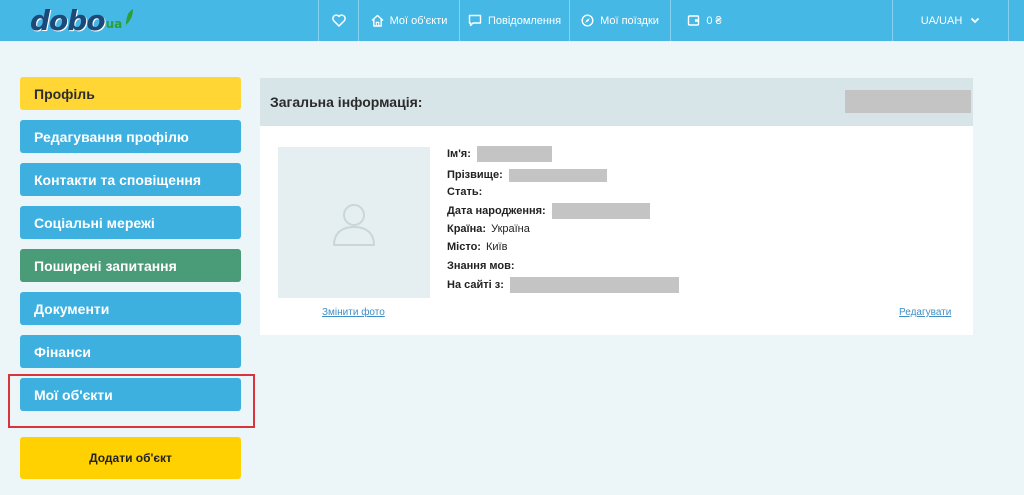 The height and width of the screenshot is (495, 1024). Describe the element at coordinates (510, 229) in the screenshot. I see `field-value: Україна` at that location.